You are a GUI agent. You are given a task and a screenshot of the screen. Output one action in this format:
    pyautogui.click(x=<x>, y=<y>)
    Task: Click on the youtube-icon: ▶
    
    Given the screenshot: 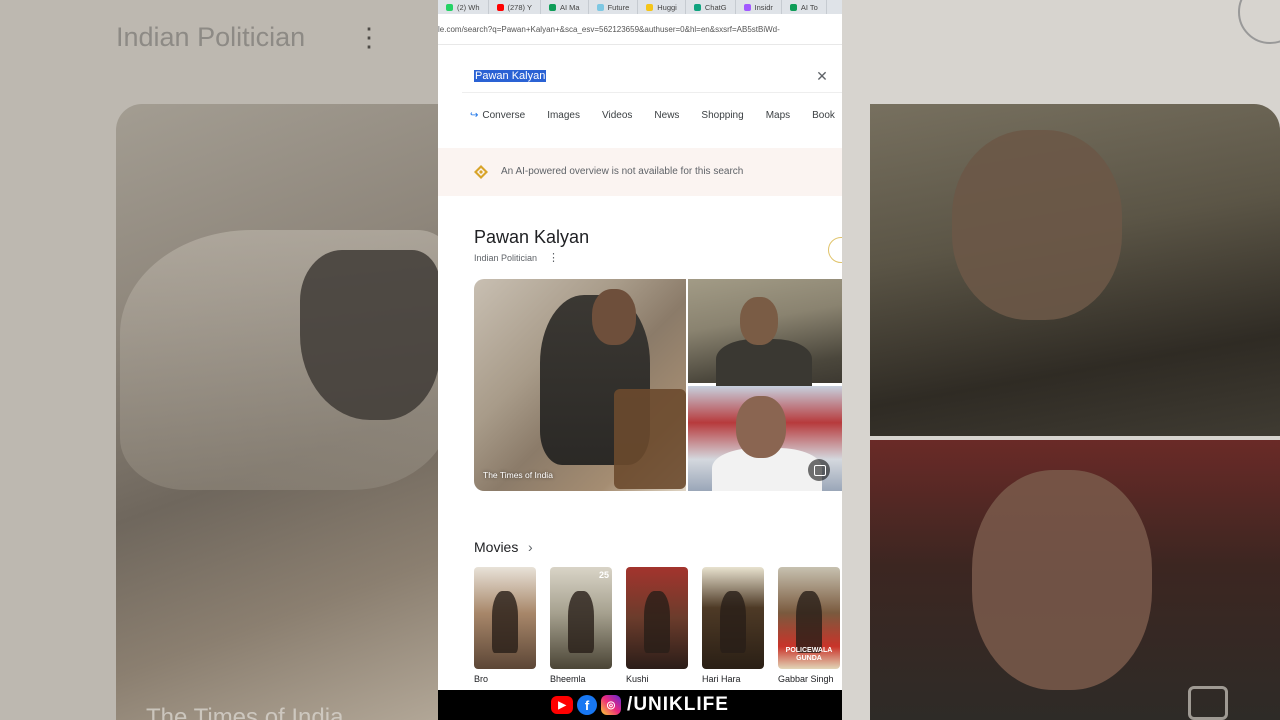 What is the action you would take?
    pyautogui.click(x=562, y=705)
    